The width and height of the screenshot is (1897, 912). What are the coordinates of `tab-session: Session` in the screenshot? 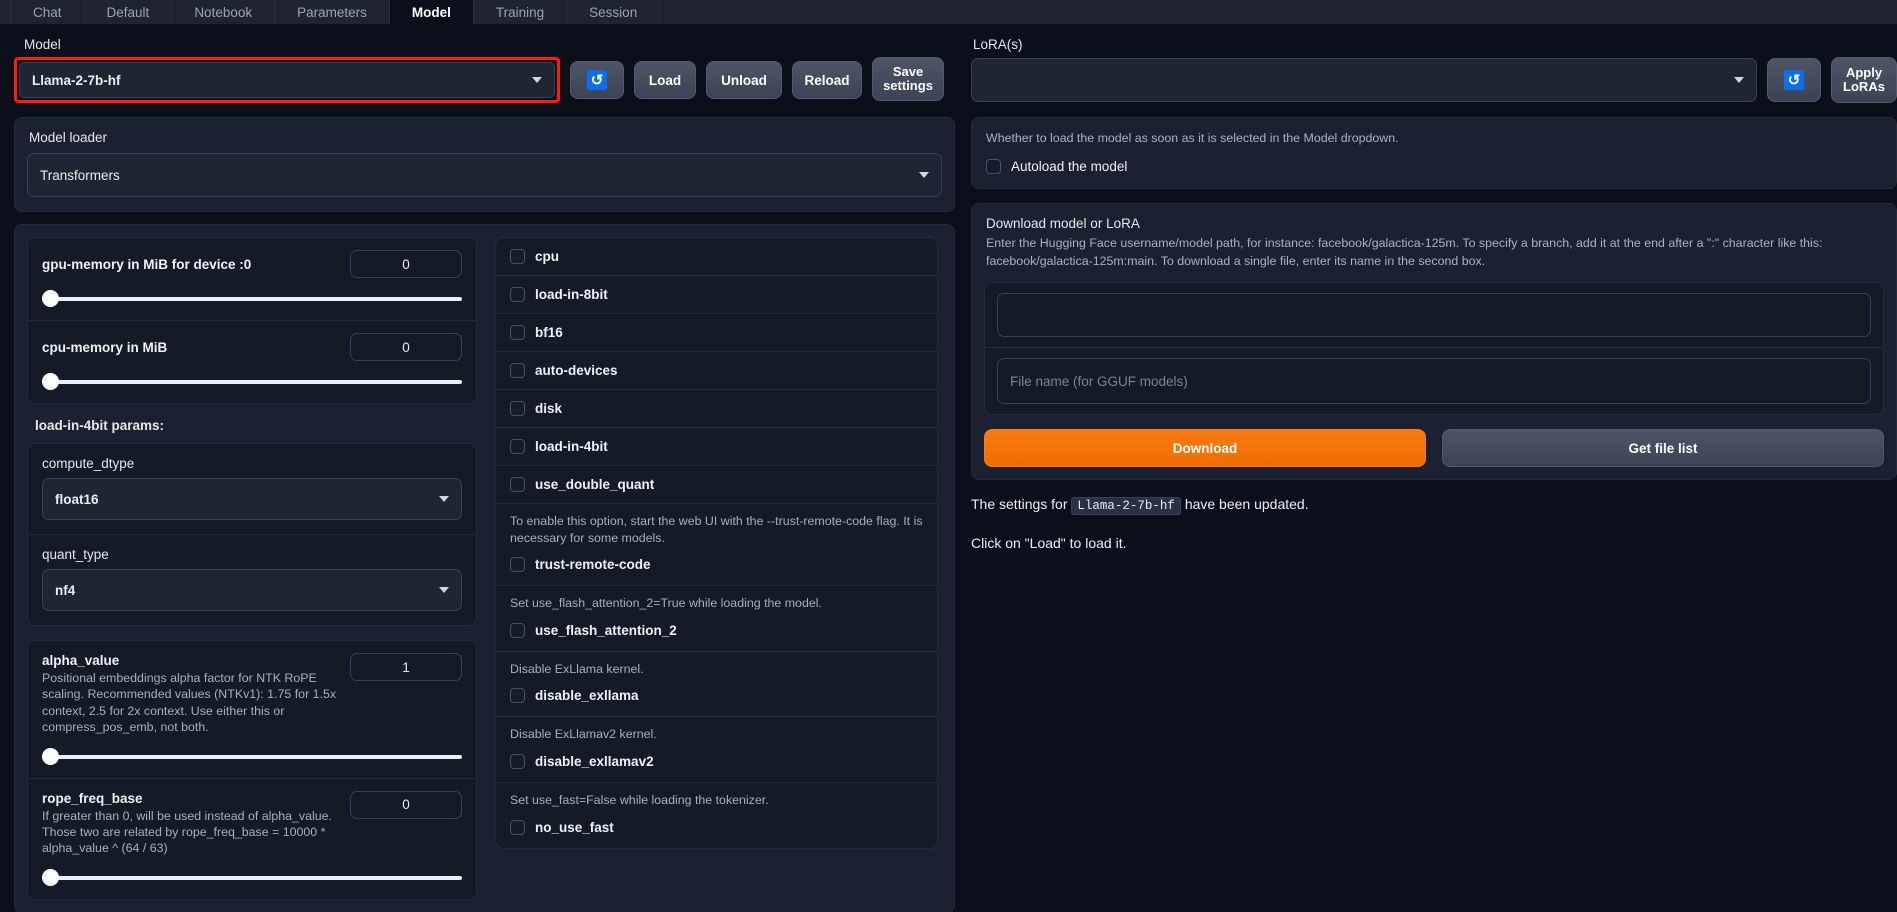 It's located at (613, 12).